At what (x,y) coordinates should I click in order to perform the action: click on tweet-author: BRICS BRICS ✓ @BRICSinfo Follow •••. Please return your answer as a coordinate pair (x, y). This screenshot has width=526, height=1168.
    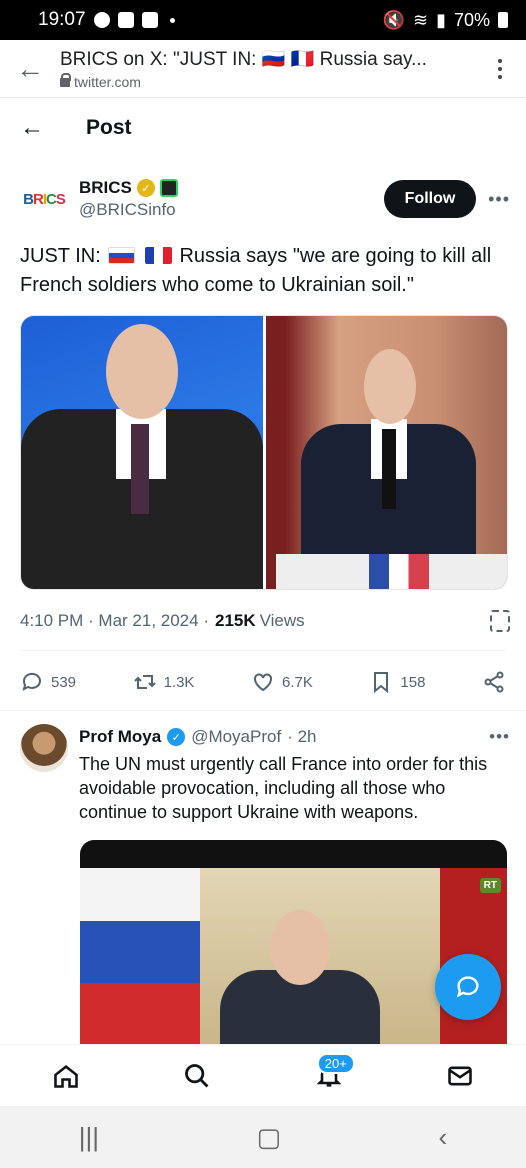
    Looking at the image, I should click on (265, 199).